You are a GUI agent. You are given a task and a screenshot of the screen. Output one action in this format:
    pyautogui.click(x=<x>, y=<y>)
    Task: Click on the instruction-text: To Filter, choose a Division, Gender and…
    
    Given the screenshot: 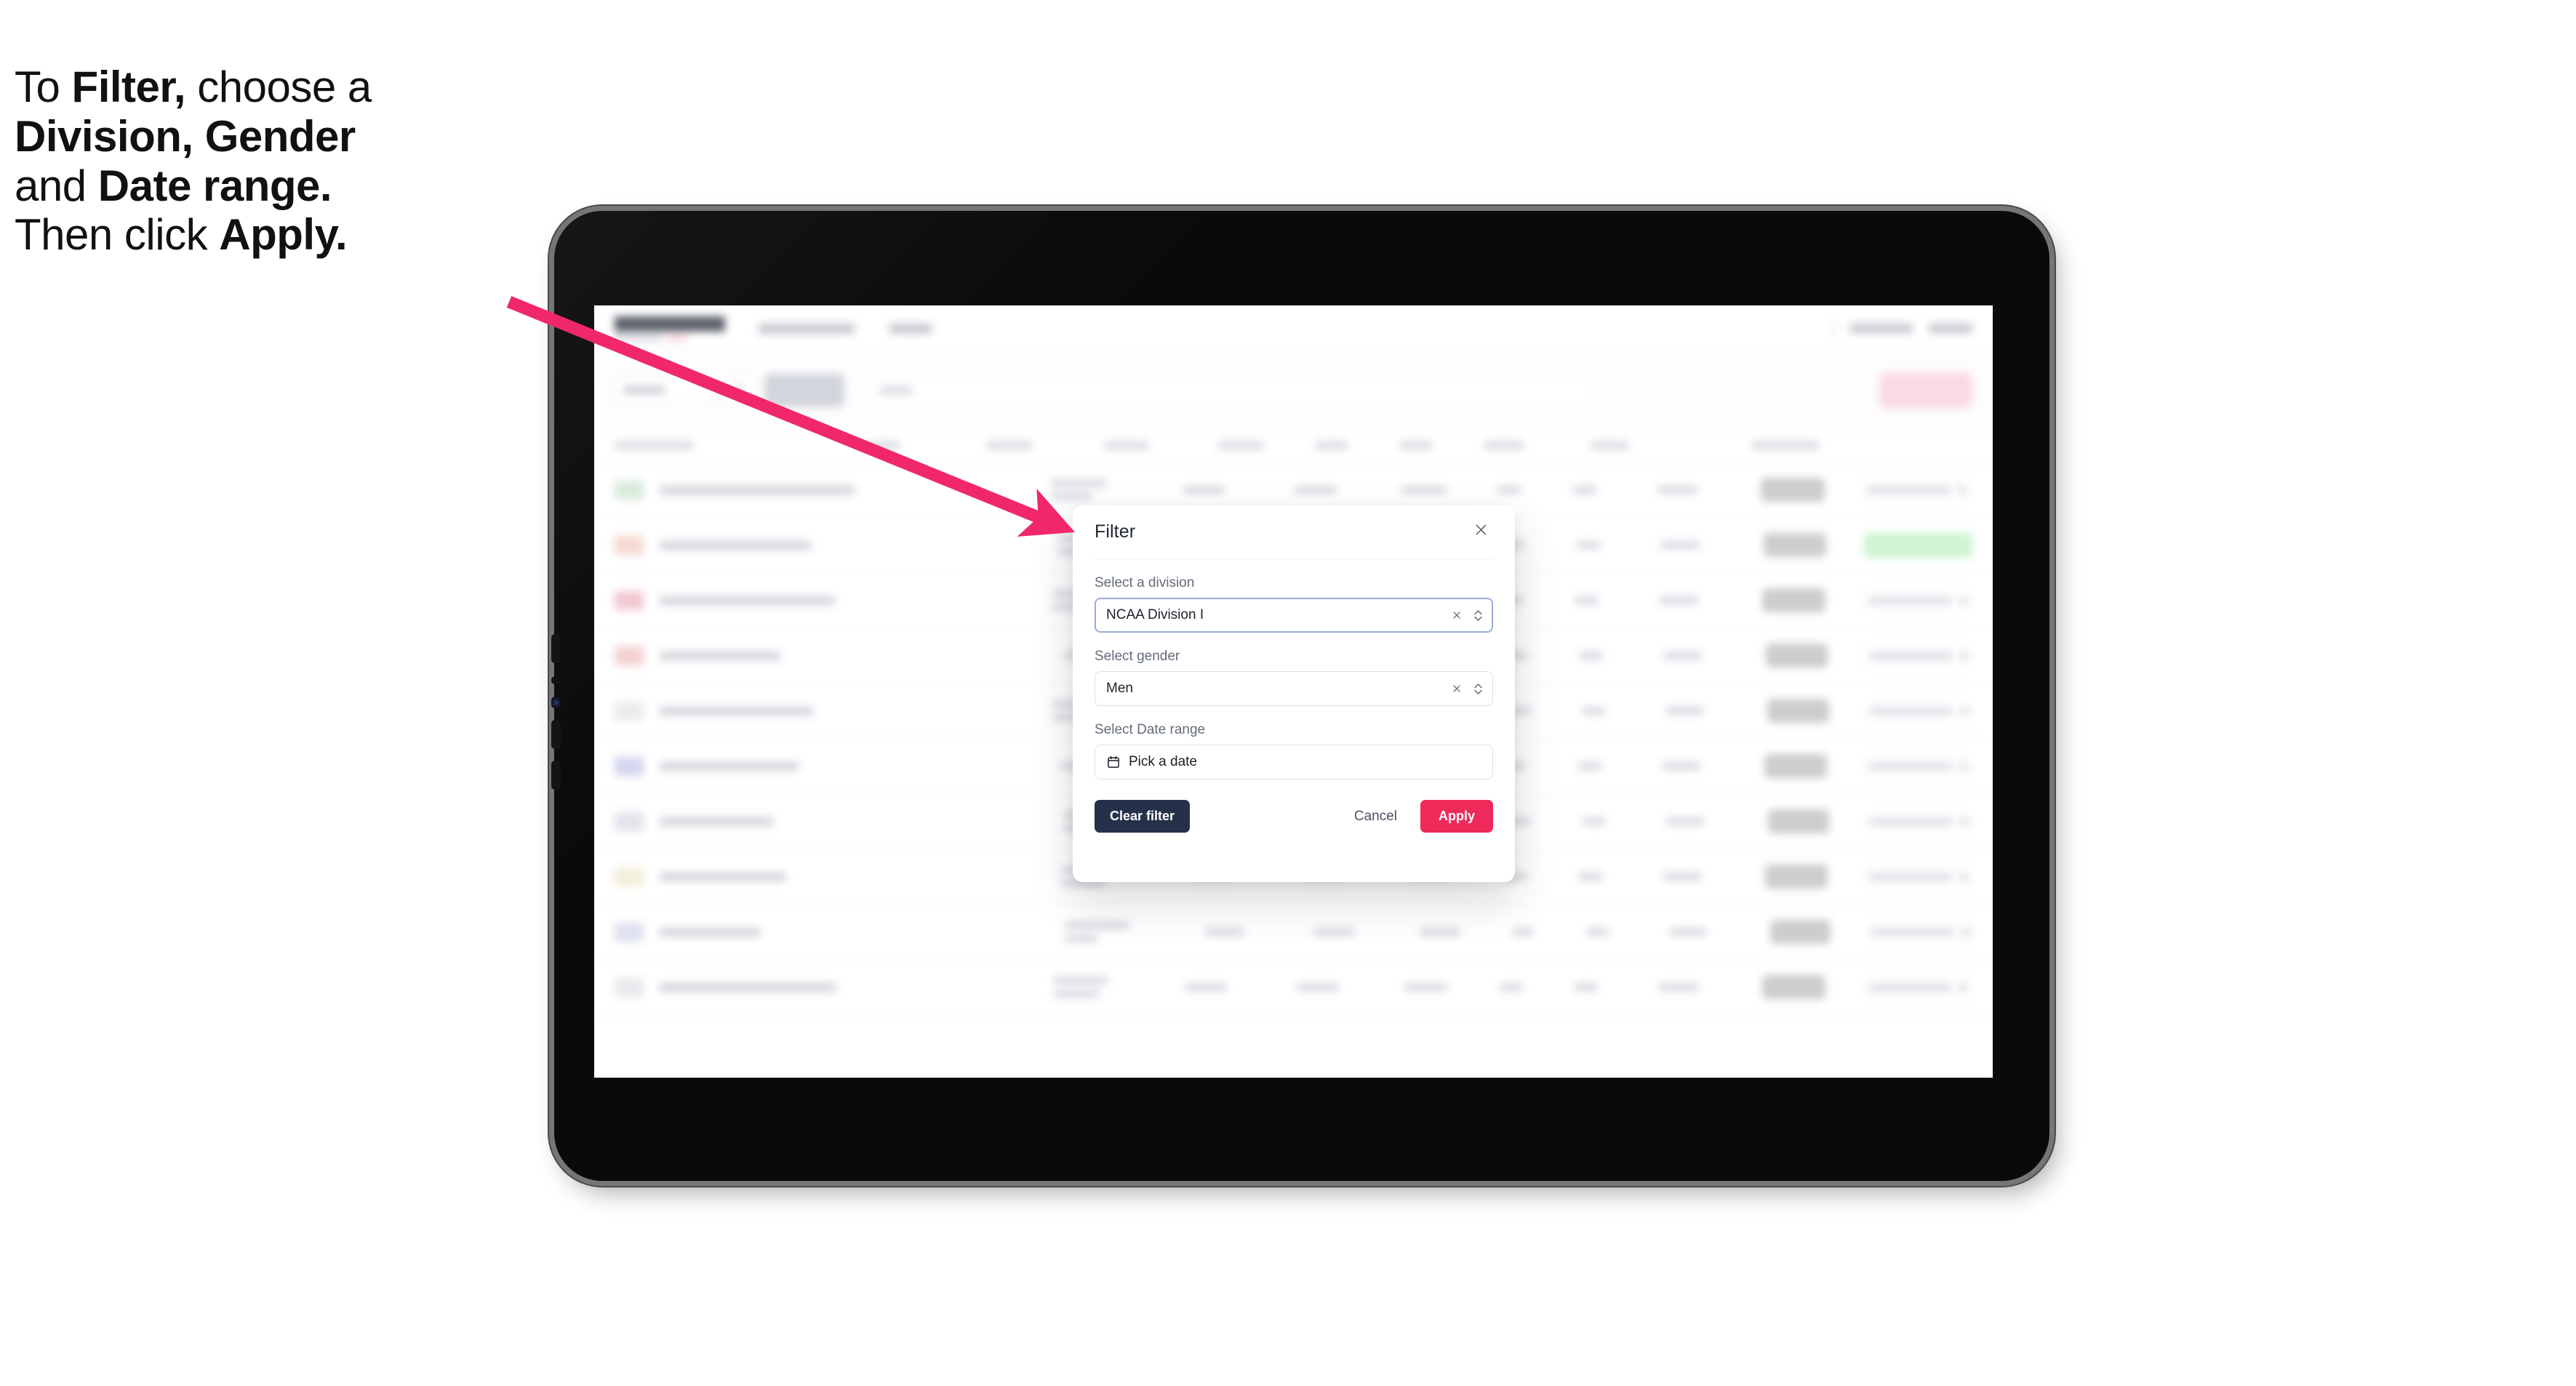 What is the action you would take?
    pyautogui.click(x=284, y=162)
    